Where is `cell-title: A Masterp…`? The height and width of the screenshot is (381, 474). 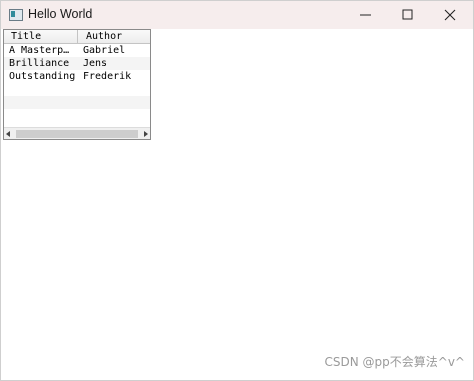
cell-title: A Masterp… is located at coordinates (44, 50).